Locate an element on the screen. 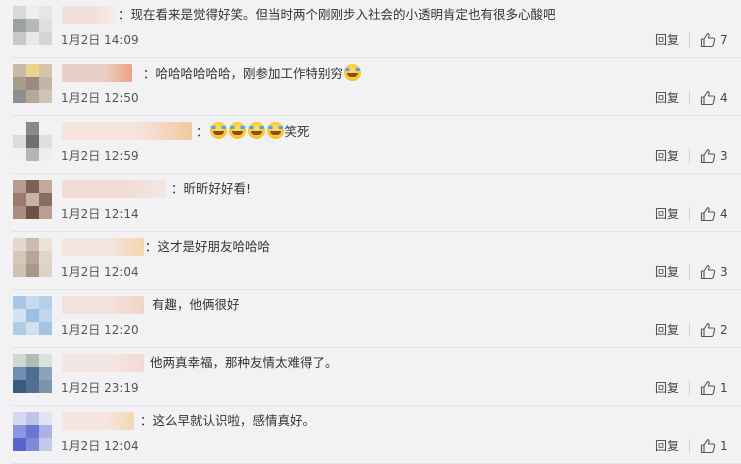 This screenshot has height=464, width=741. comment-body: ：这才是好朋友哈哈哈 is located at coordinates (208, 246).